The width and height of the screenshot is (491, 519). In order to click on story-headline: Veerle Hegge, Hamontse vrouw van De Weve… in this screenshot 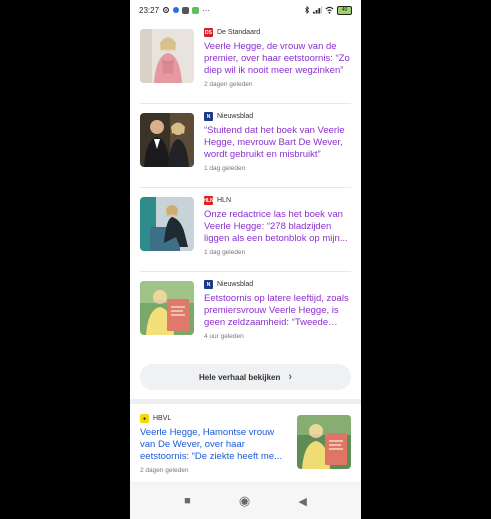, I will do `click(214, 445)`.